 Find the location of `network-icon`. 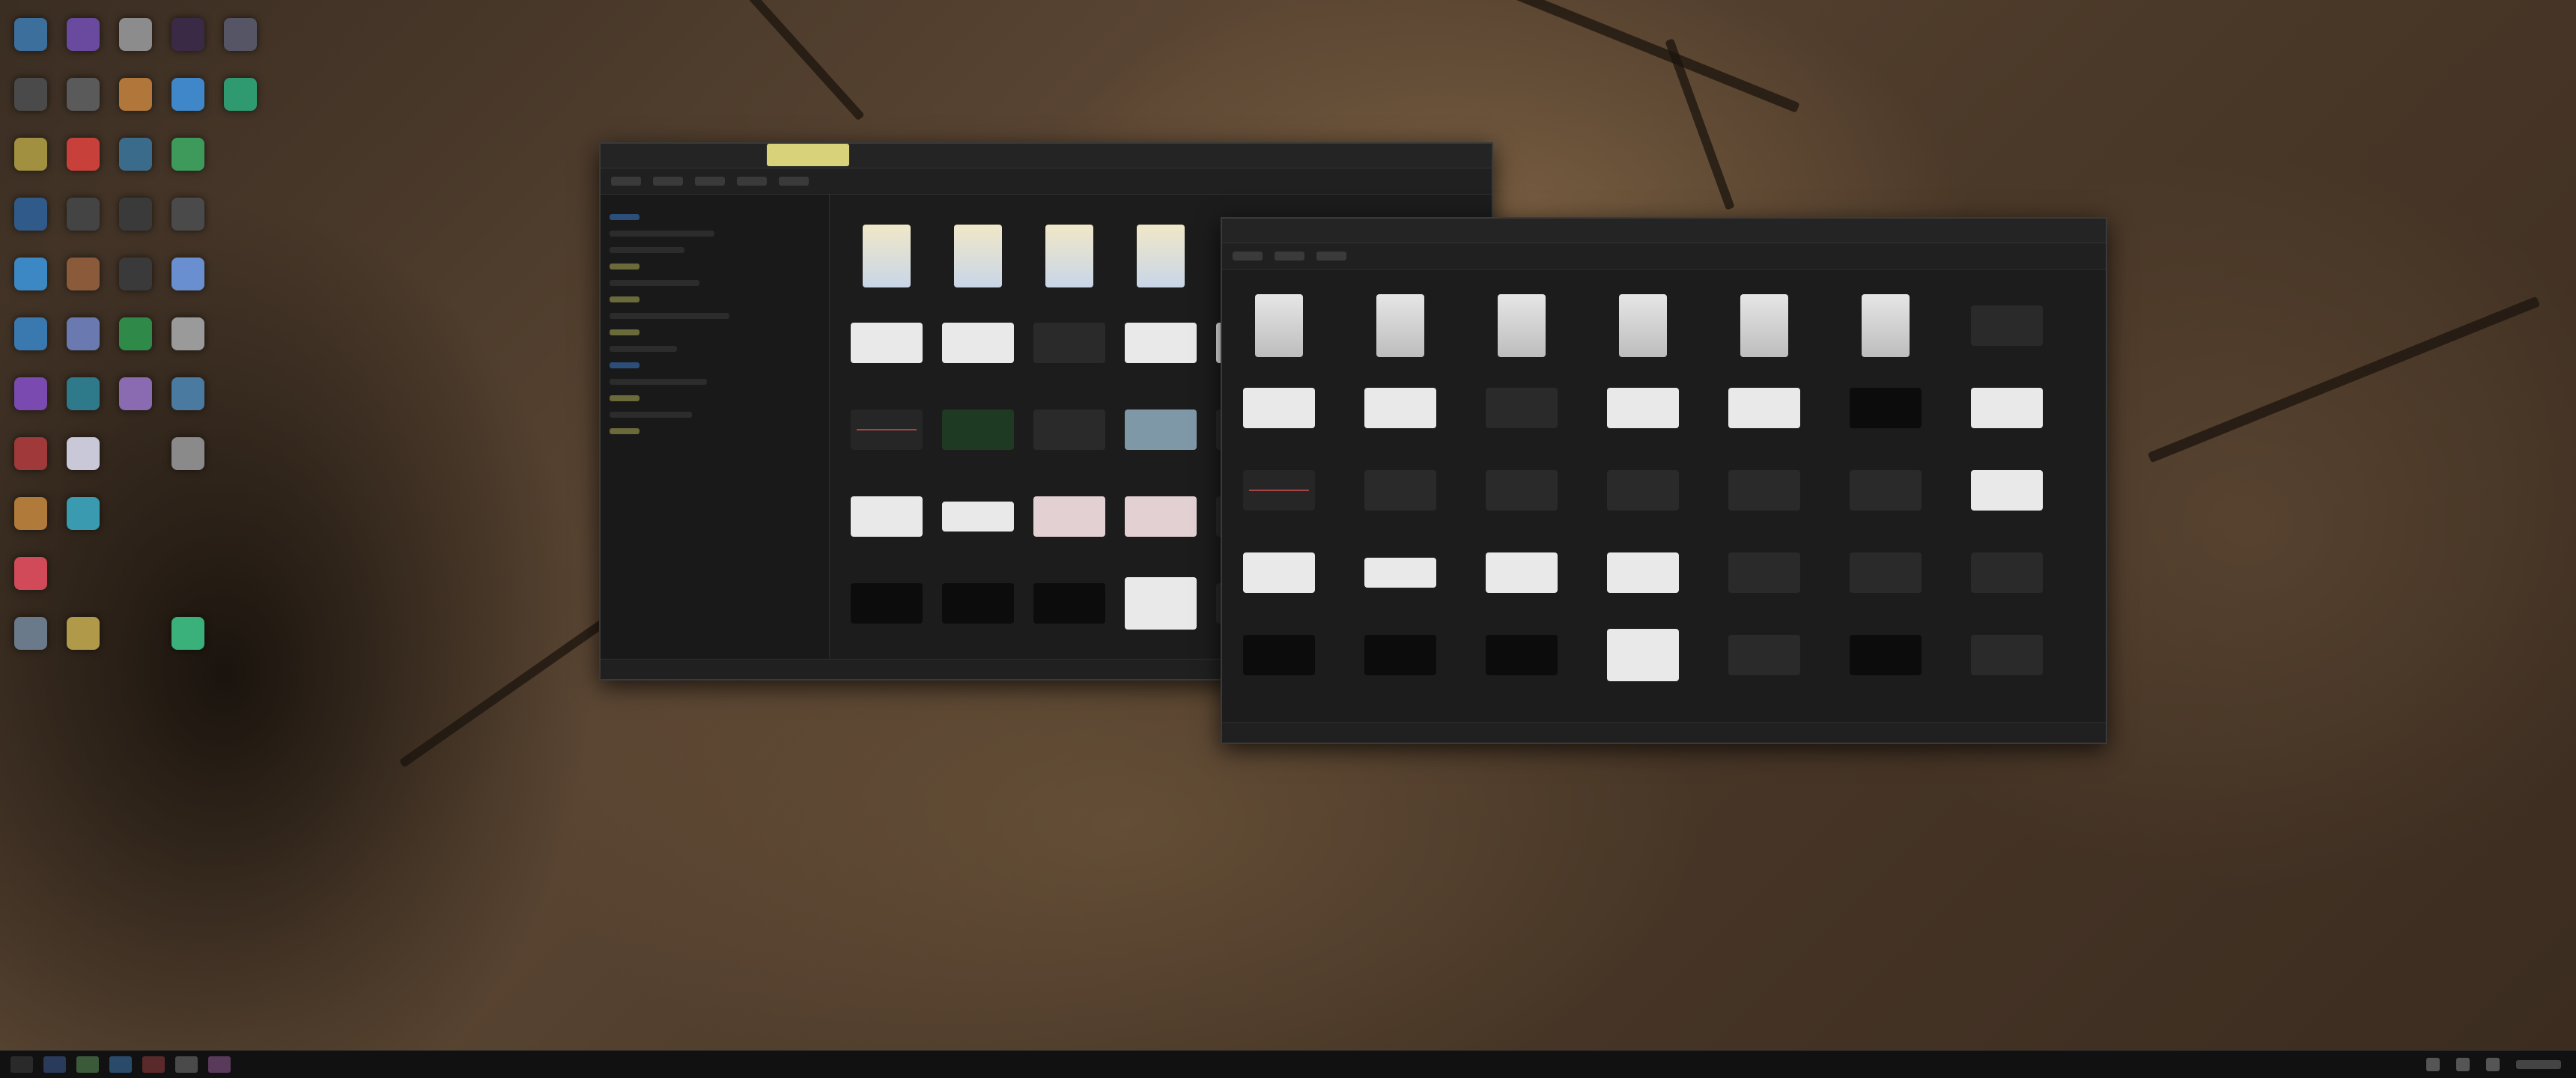

network-icon is located at coordinates (2433, 1064).